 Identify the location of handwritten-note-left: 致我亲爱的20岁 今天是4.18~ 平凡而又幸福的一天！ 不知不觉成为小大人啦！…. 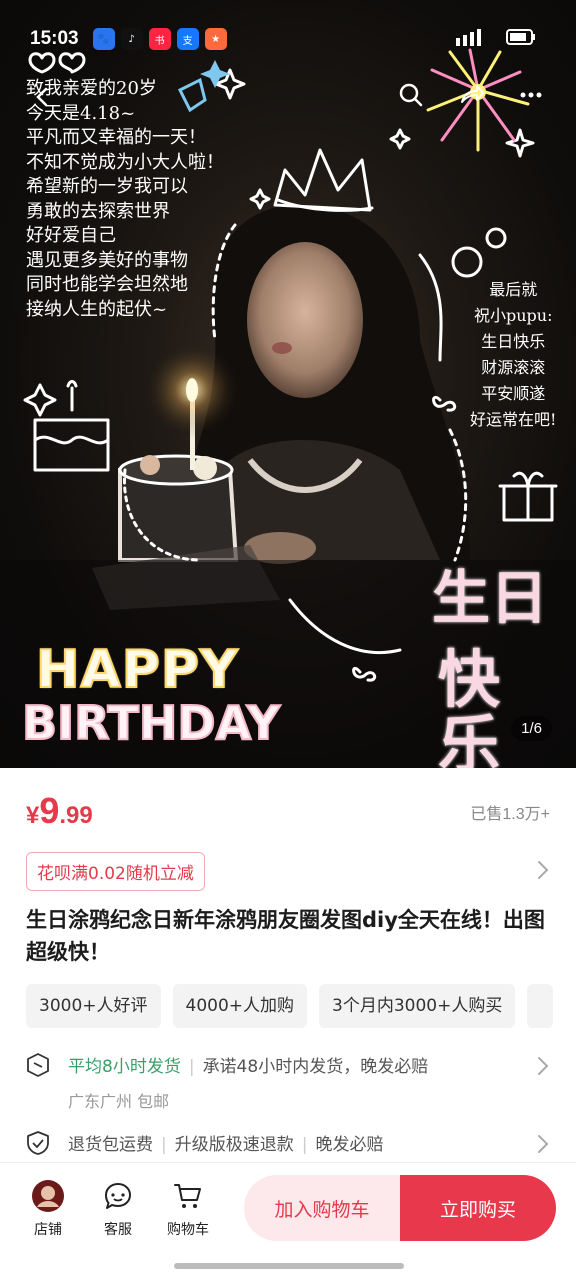
(125, 202).